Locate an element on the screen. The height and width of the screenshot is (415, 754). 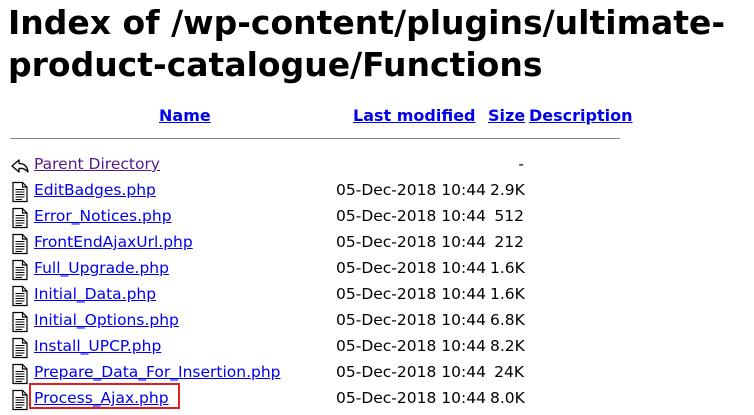
file-link: Install_UPCP.php is located at coordinates (97, 346).